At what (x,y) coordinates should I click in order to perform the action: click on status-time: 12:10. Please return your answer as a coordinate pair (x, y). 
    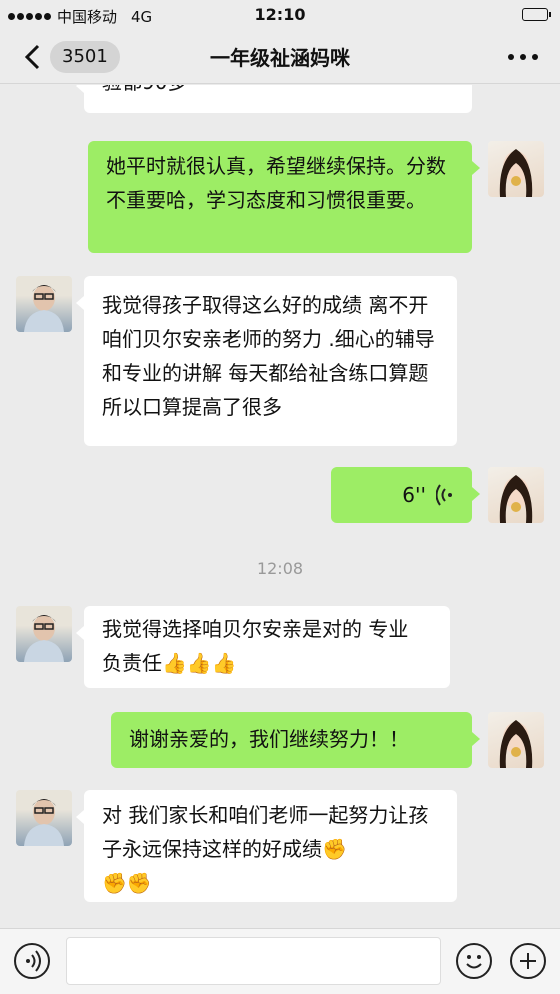
    Looking at the image, I should click on (280, 14).